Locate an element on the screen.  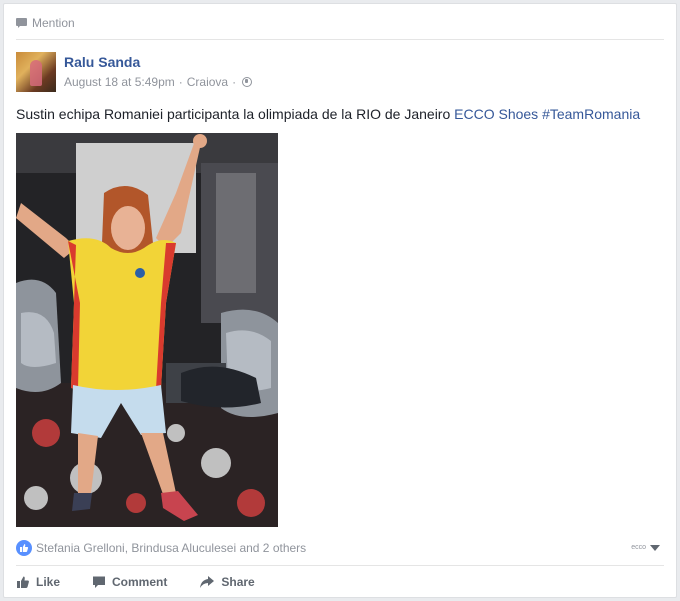
page-selector-label: ecco is located at coordinates (638, 547).